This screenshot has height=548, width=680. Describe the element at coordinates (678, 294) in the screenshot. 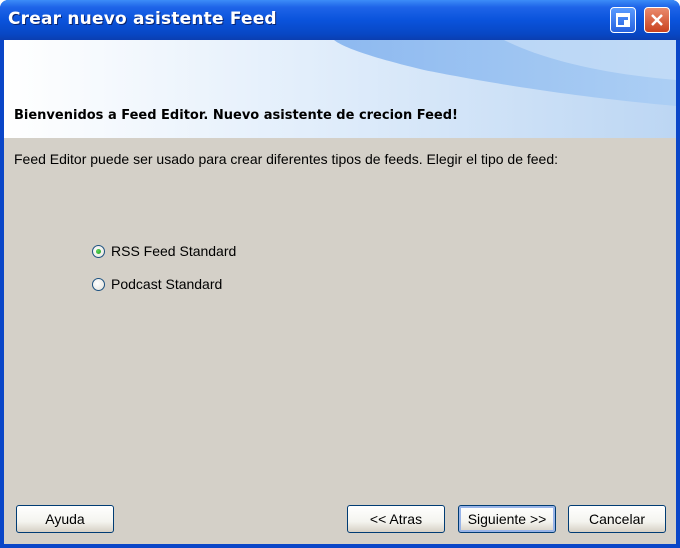

I see `window-frame-right` at that location.